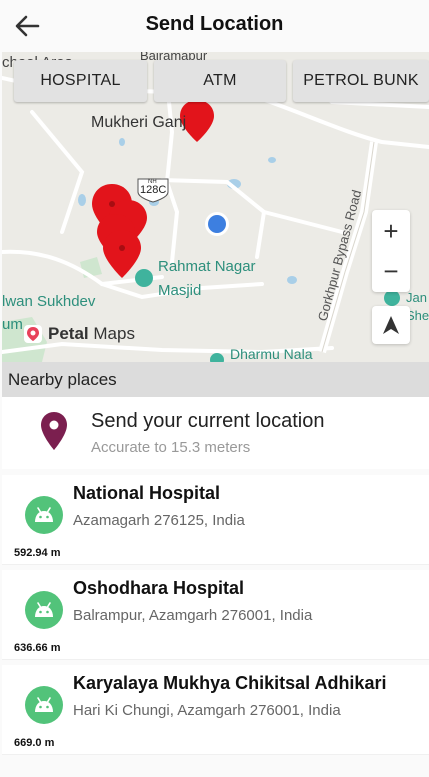 The image size is (429, 777). I want to click on place-distance: 636.66 m, so click(37, 648).